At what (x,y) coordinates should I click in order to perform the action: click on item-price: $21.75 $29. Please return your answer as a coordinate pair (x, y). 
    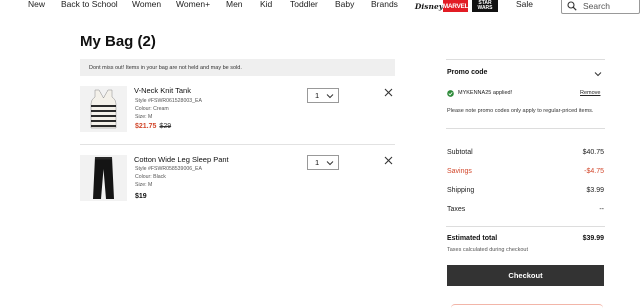
    Looking at the image, I should click on (153, 126).